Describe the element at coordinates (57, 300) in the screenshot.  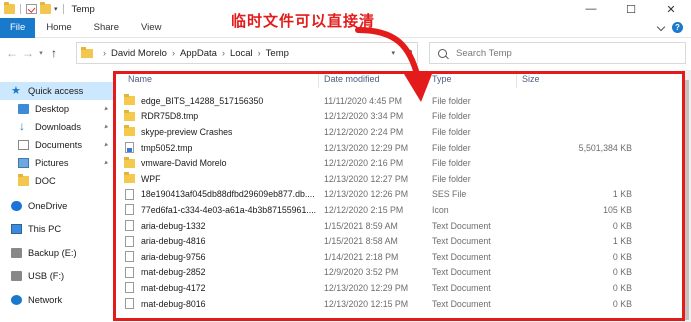
I see `sidebar-item-network: Network` at that location.